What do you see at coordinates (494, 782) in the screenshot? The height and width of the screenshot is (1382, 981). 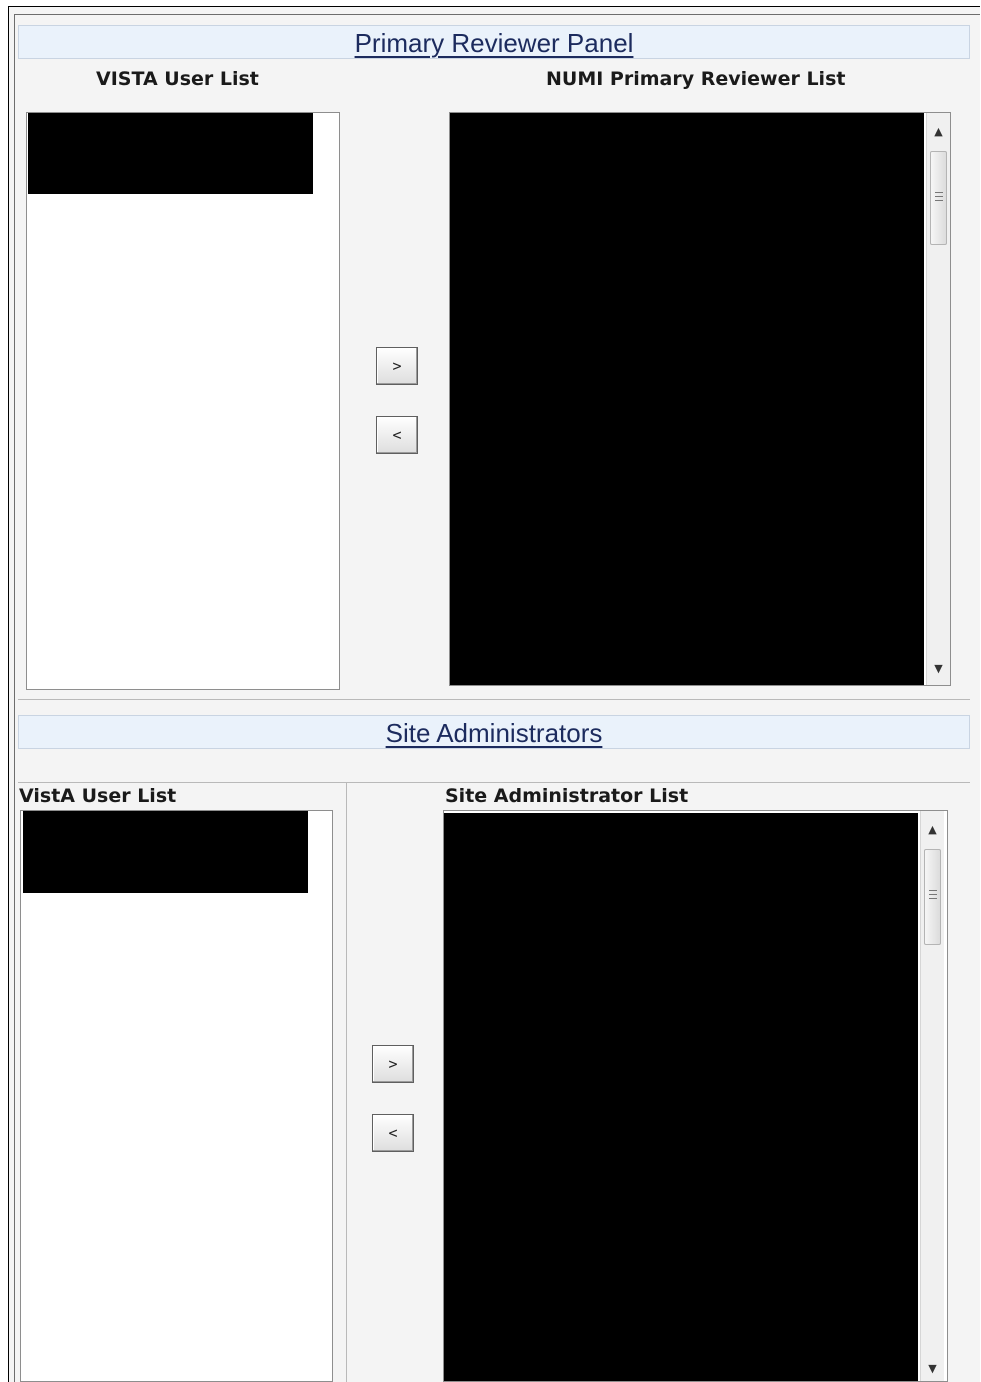 I see `site-admin-label-row-divider` at bounding box center [494, 782].